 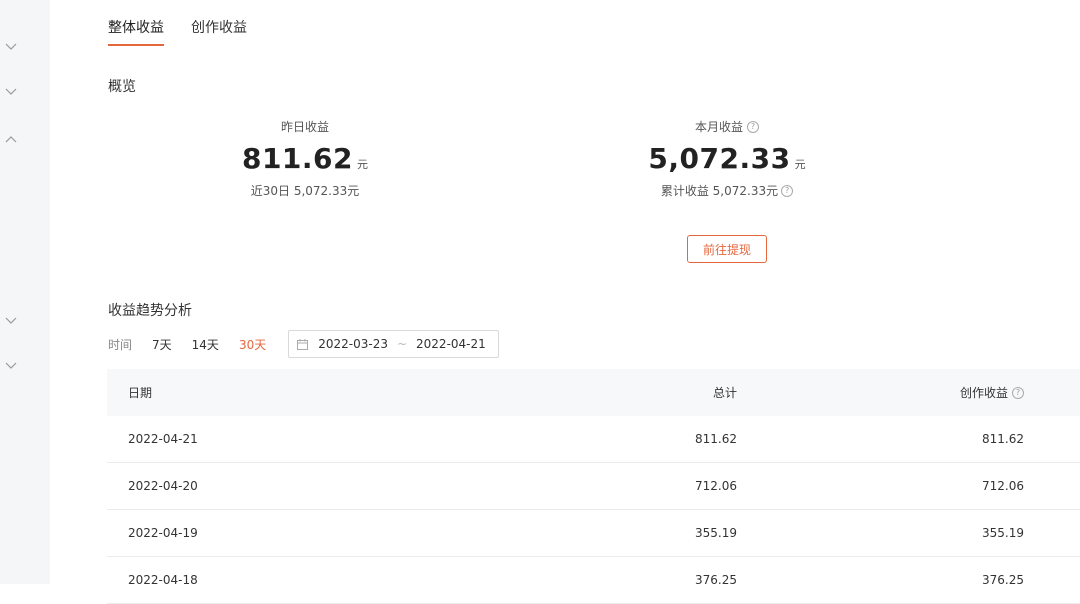 I want to click on row-date: 2022-04-18, so click(x=163, y=580).